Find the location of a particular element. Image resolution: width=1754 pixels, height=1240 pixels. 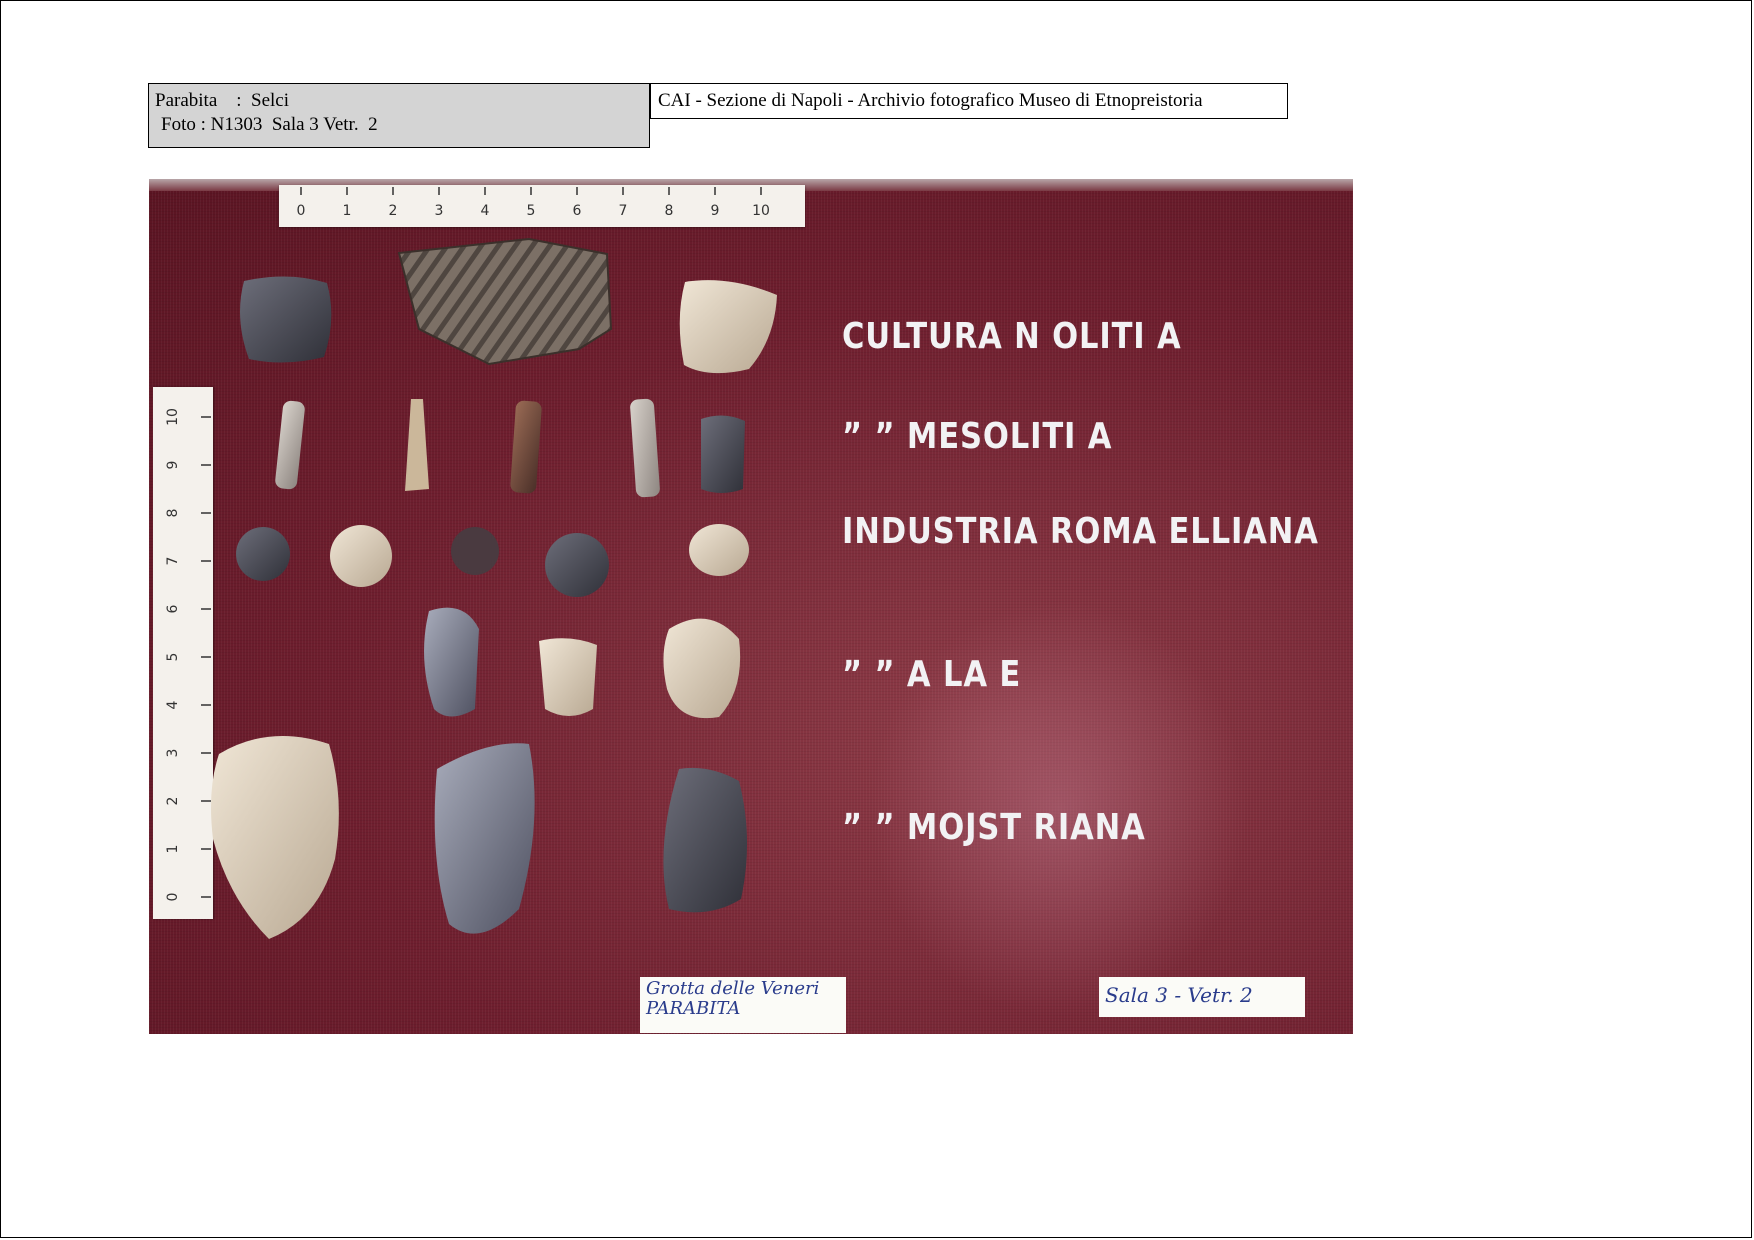

label-cave-name: Grotta delle Veneri is located at coordinates (733, 988).